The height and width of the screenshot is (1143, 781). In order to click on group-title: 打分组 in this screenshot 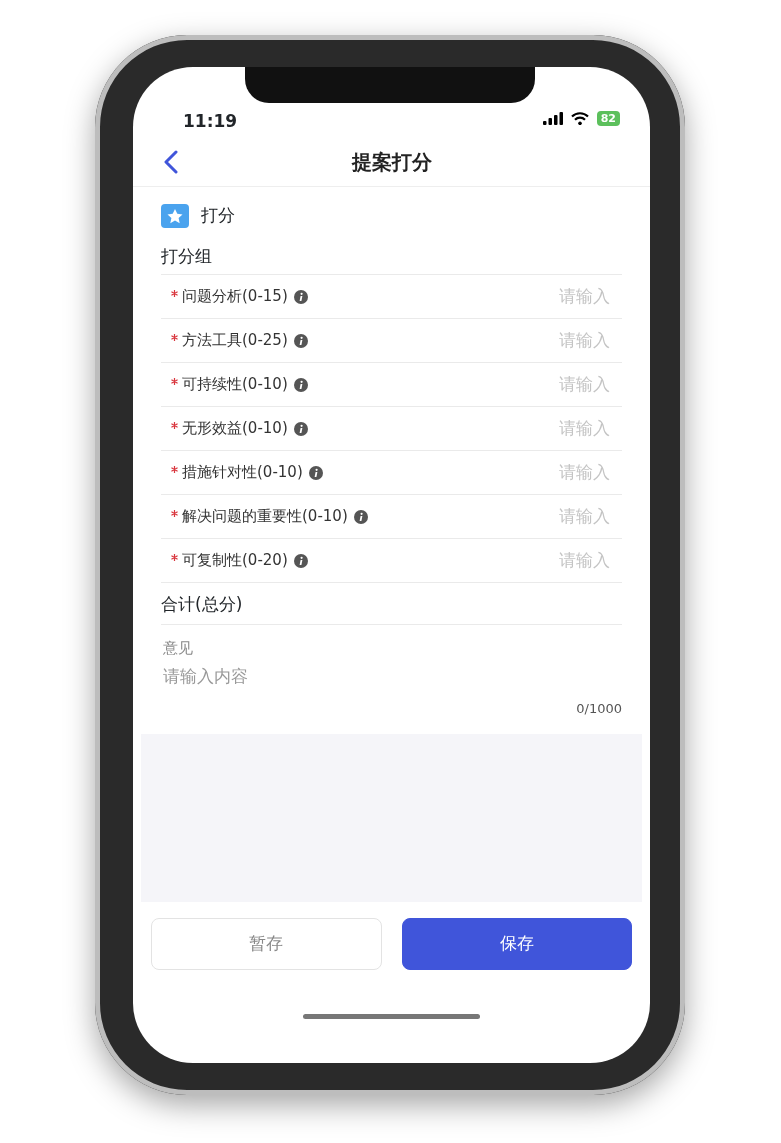, I will do `click(391, 258)`.